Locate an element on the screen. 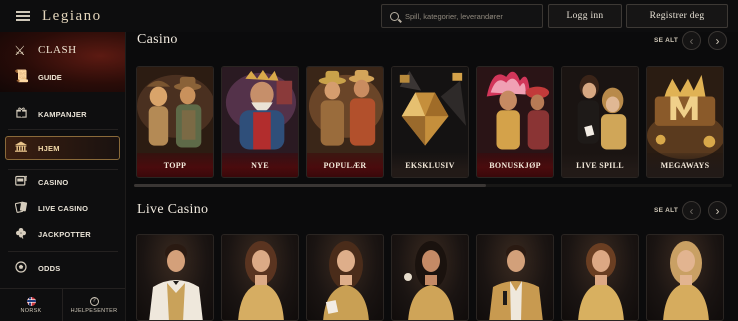  category-tile-nye: NYE is located at coordinates (260, 122).